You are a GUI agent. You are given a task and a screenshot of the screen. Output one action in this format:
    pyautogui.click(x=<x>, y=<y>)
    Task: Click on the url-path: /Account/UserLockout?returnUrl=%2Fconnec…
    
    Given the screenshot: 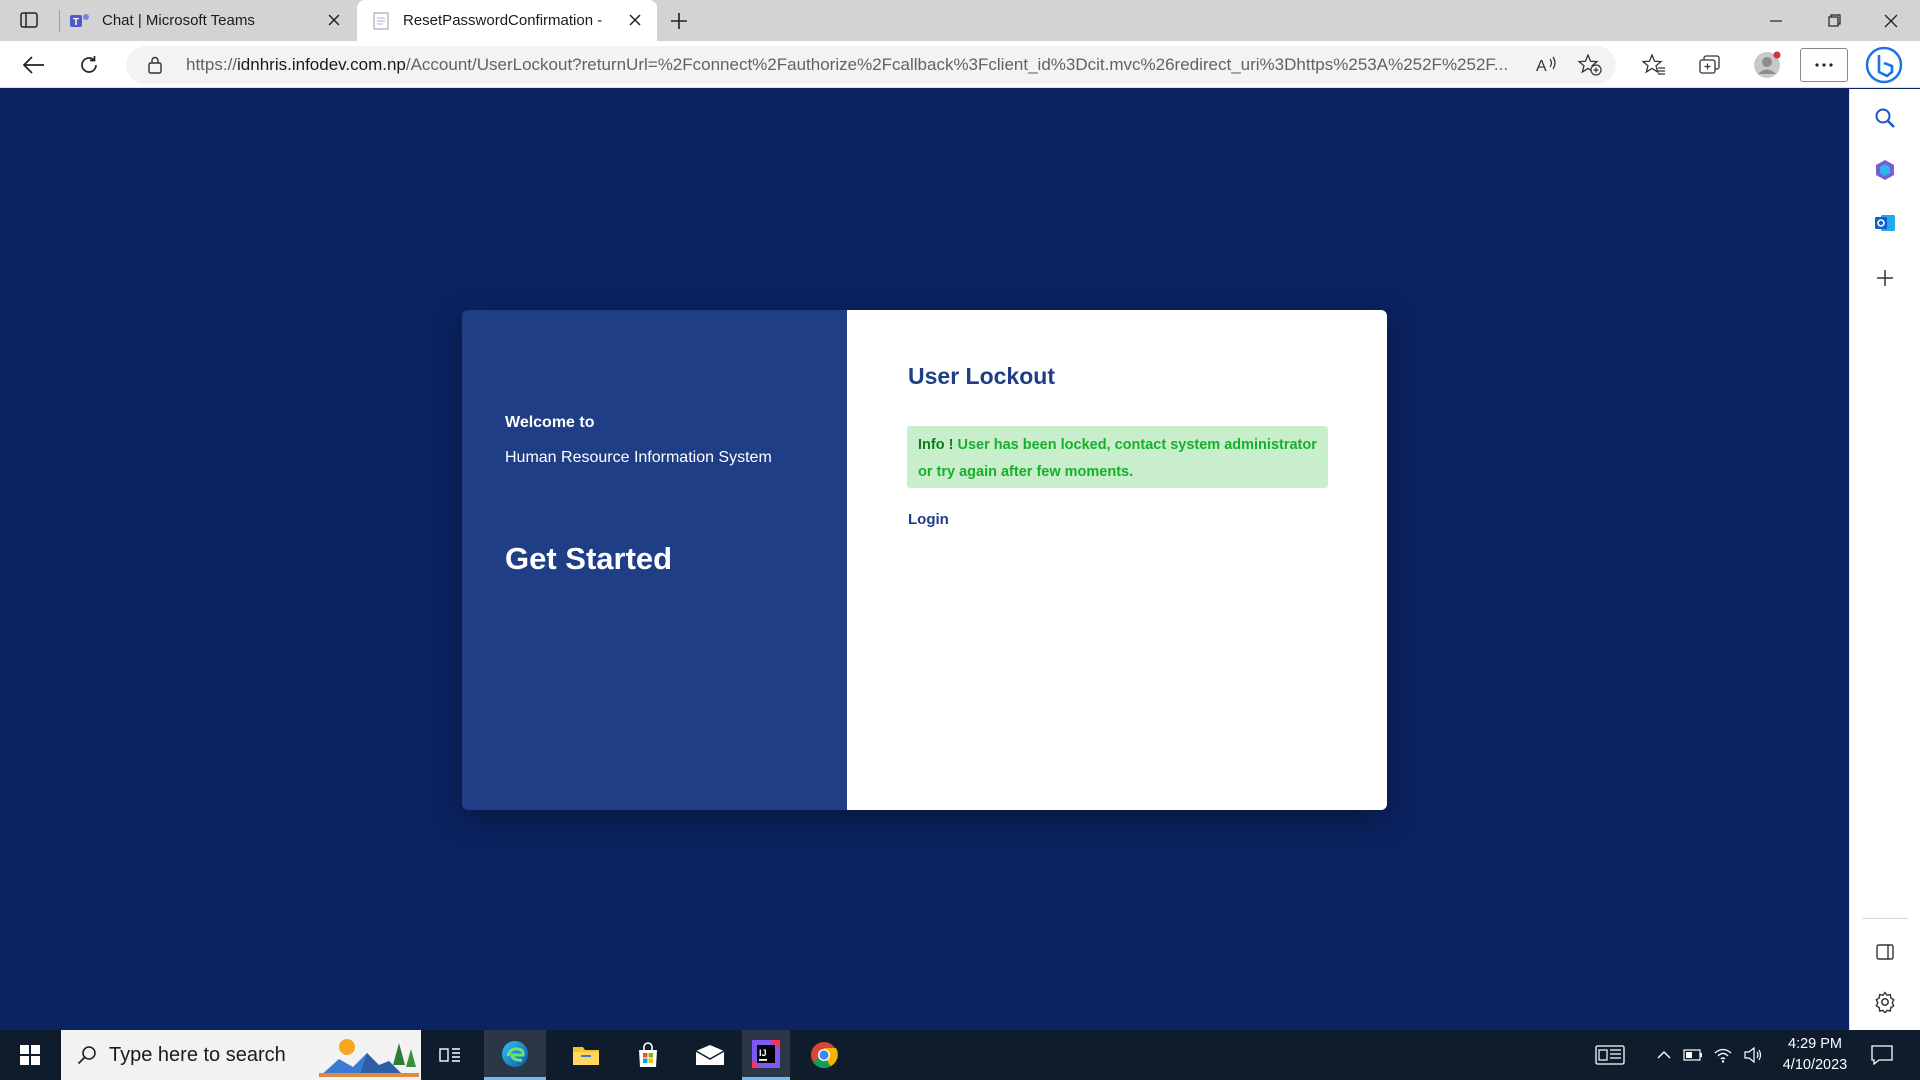 What is the action you would take?
    pyautogui.click(x=957, y=64)
    